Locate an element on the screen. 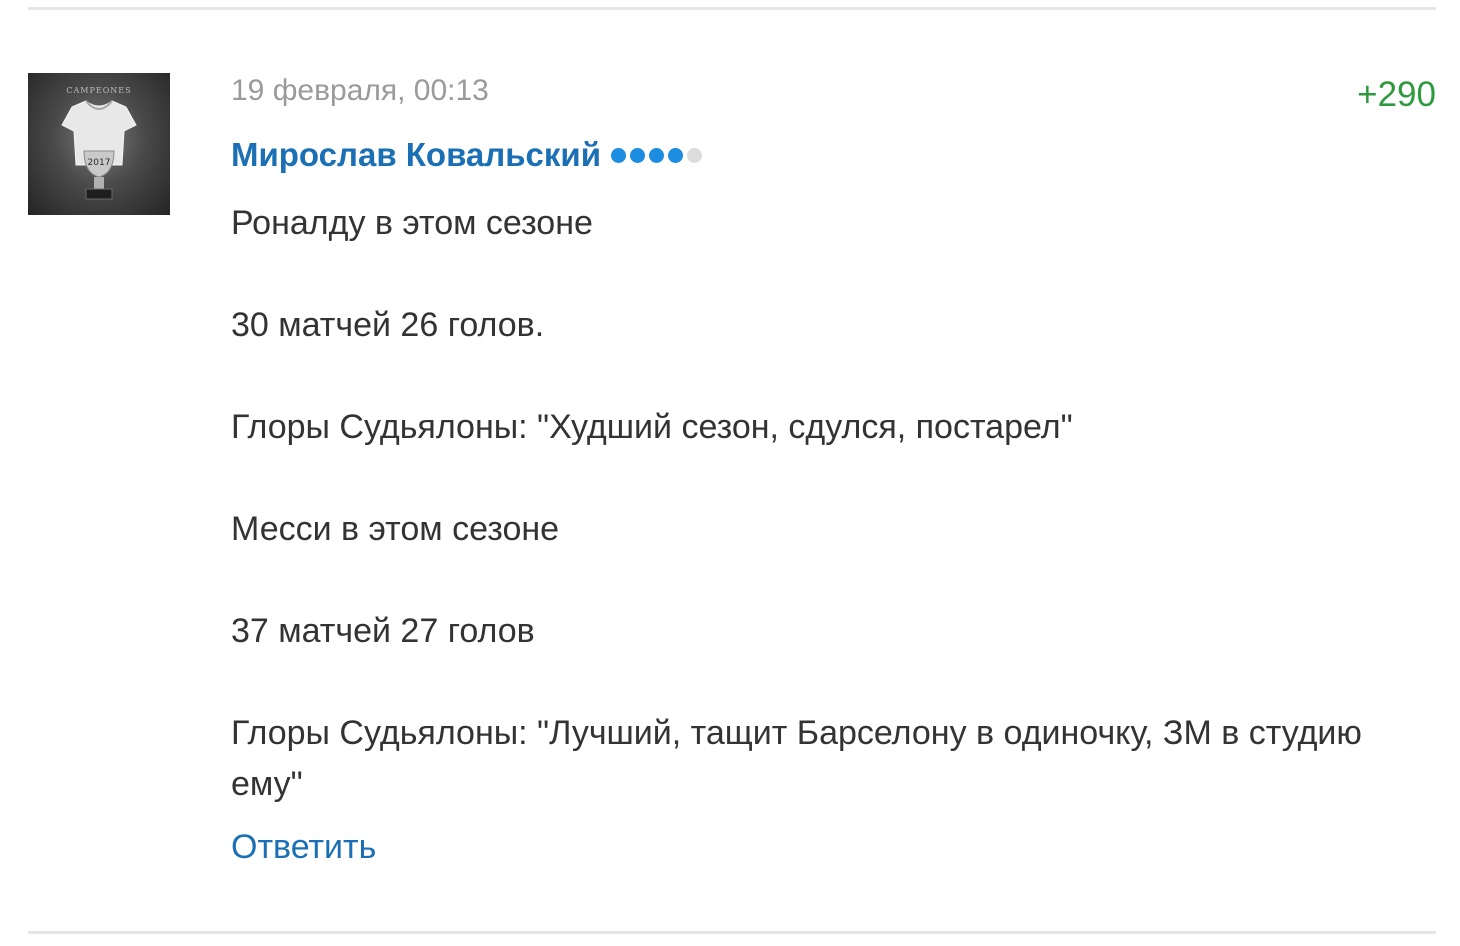 This screenshot has height=946, width=1460. reply-link: Ответить is located at coordinates (303, 847).